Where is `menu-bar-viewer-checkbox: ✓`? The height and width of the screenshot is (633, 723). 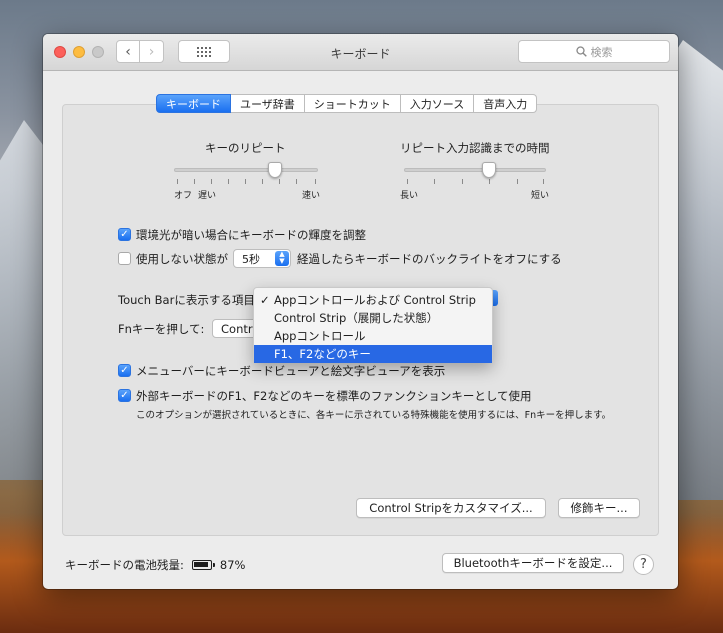 menu-bar-viewer-checkbox: ✓ is located at coordinates (124, 370).